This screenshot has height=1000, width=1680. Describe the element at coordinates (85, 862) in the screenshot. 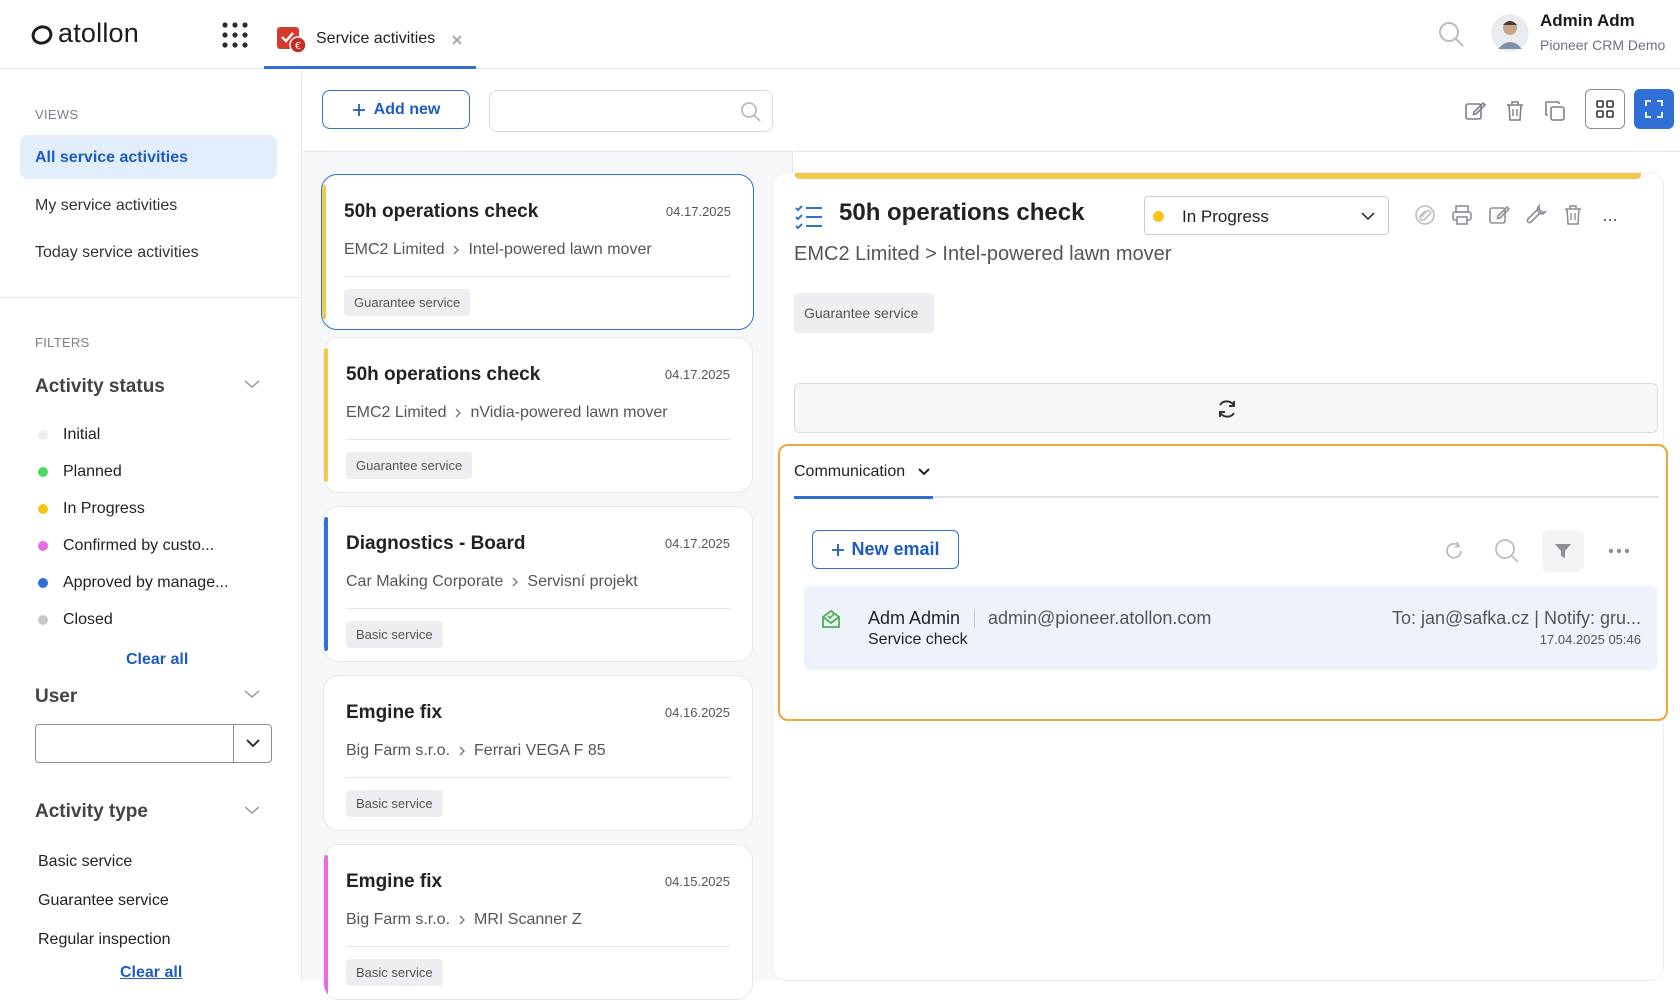

I see `type-filter-basic-service: Basic service` at that location.